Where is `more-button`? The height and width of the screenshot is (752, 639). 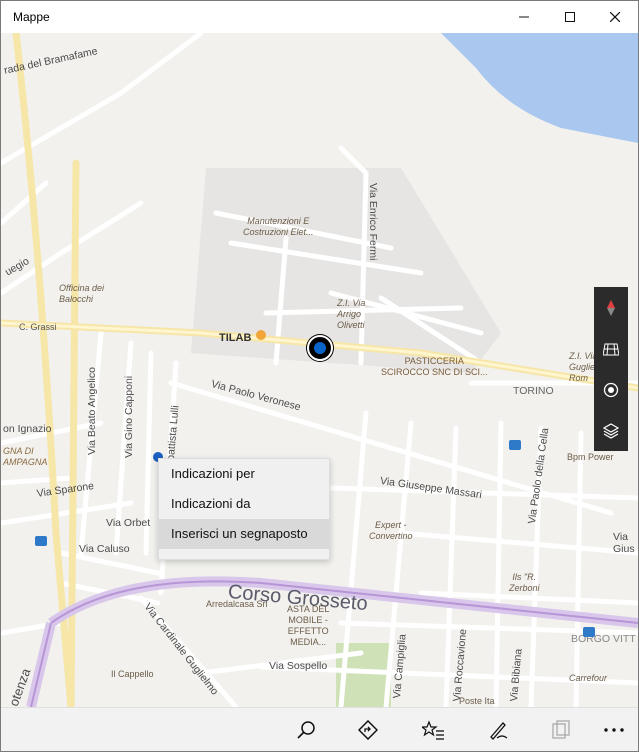
more-button is located at coordinates (614, 730).